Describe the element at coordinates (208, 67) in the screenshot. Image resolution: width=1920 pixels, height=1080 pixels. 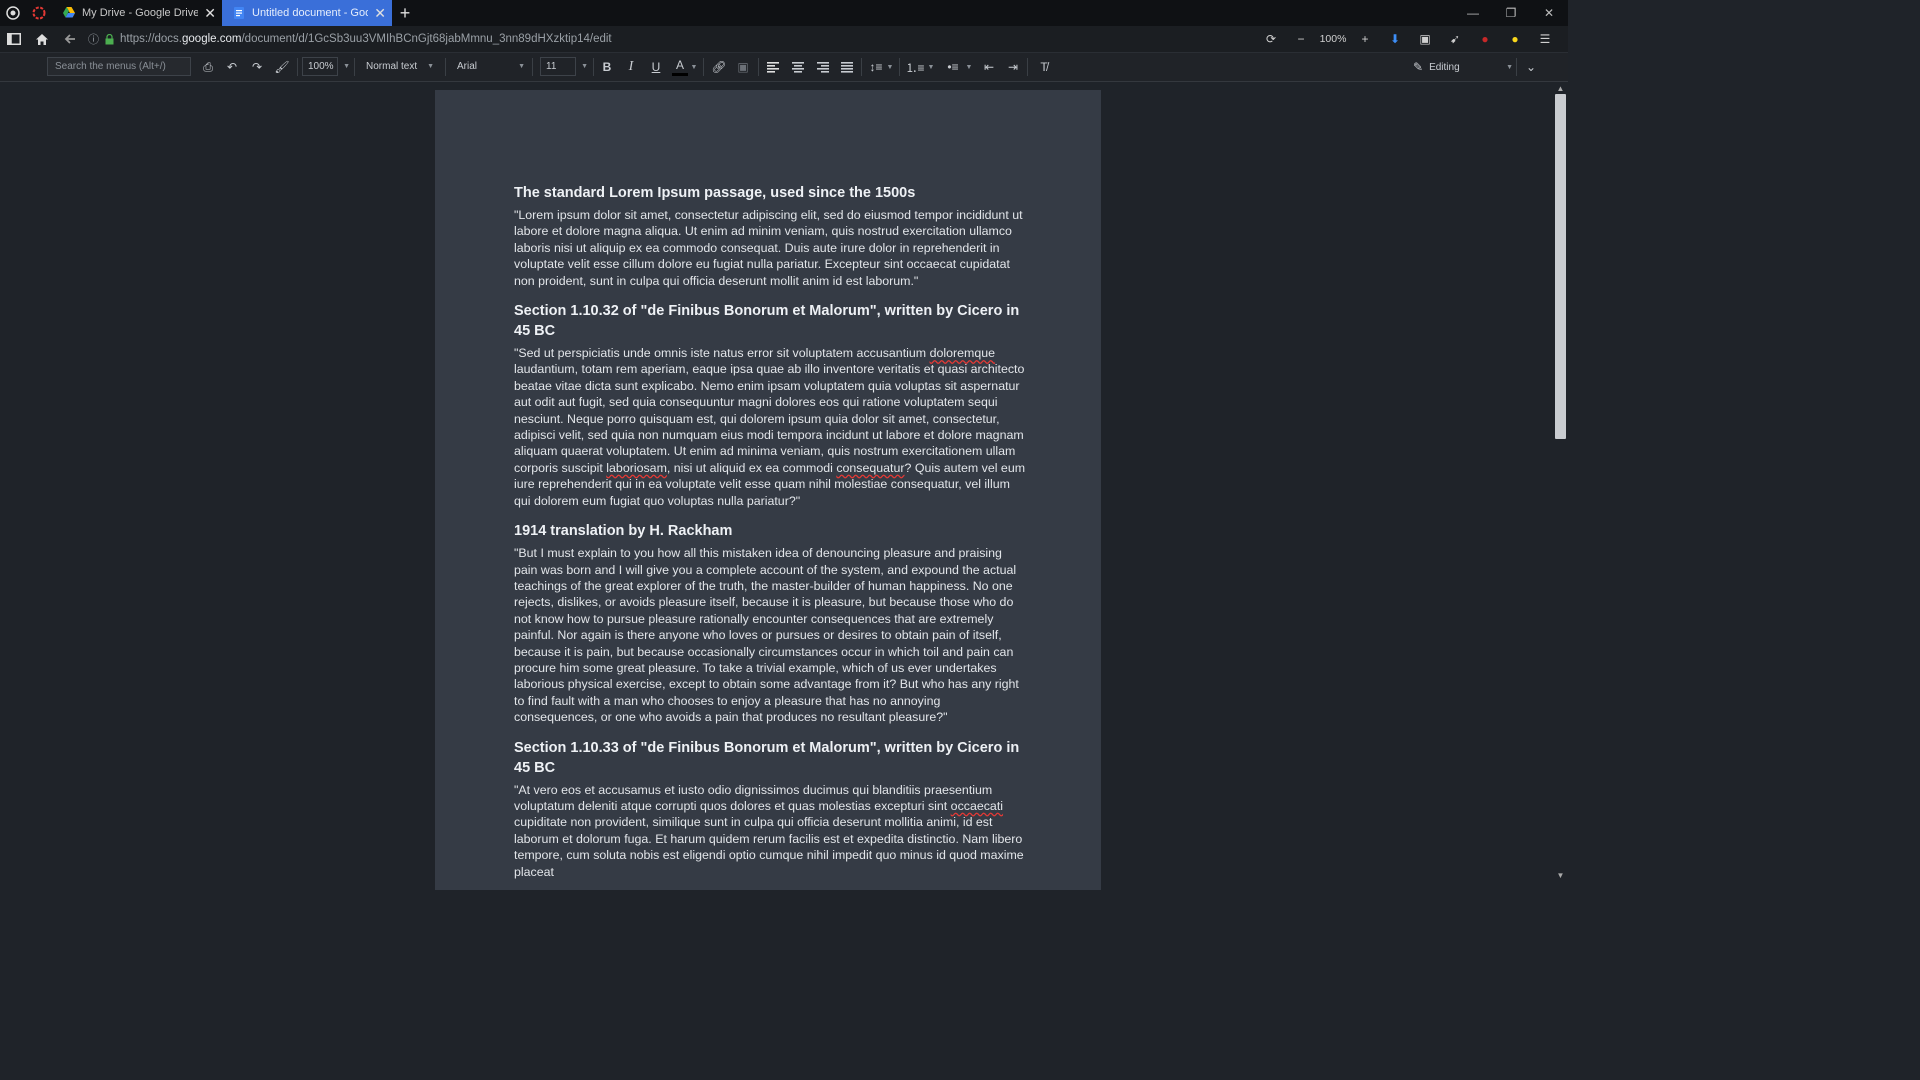
I see `print-icon: ⎙` at that location.